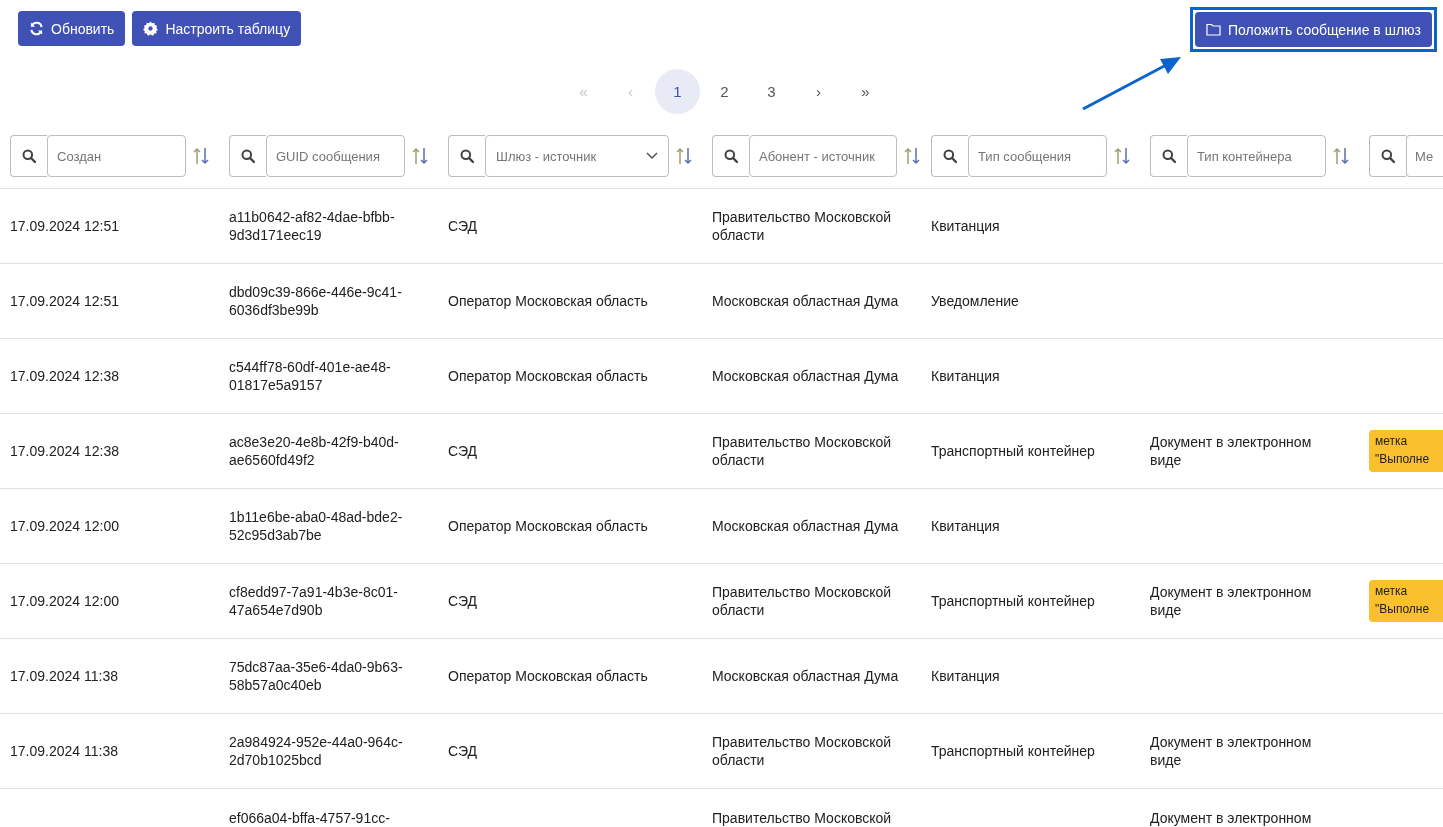 The width and height of the screenshot is (1443, 827). Describe the element at coordinates (316, 751) in the screenshot. I see `guid-cell-text: 2a984924-952e-44a0-964c-2d70b1025bcd` at that location.